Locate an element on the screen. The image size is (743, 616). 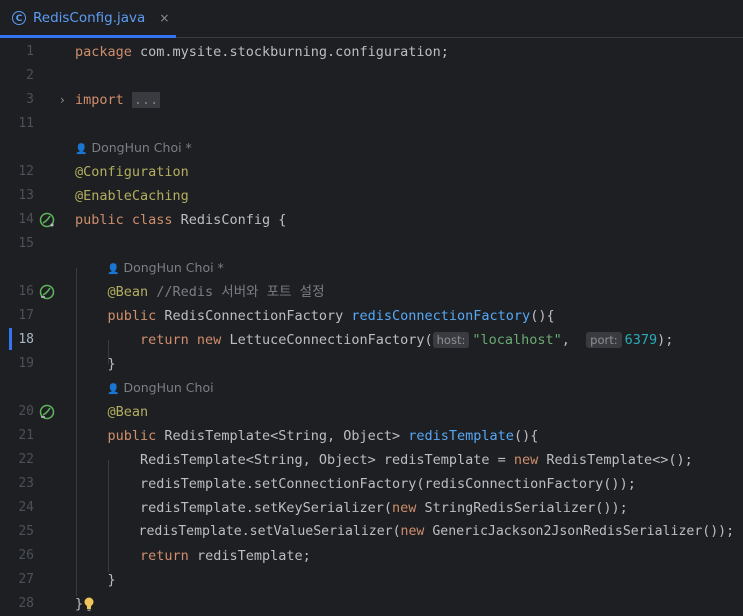
line-number: 22 is located at coordinates (26, 459).